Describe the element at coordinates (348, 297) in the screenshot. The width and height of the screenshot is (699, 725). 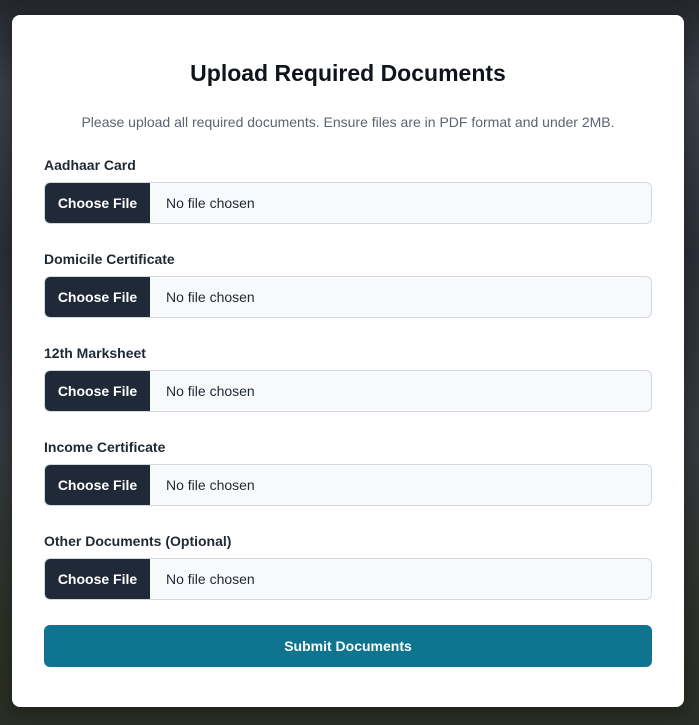
I see `file-input-domicile-certificate: Choose File No file chosen` at that location.